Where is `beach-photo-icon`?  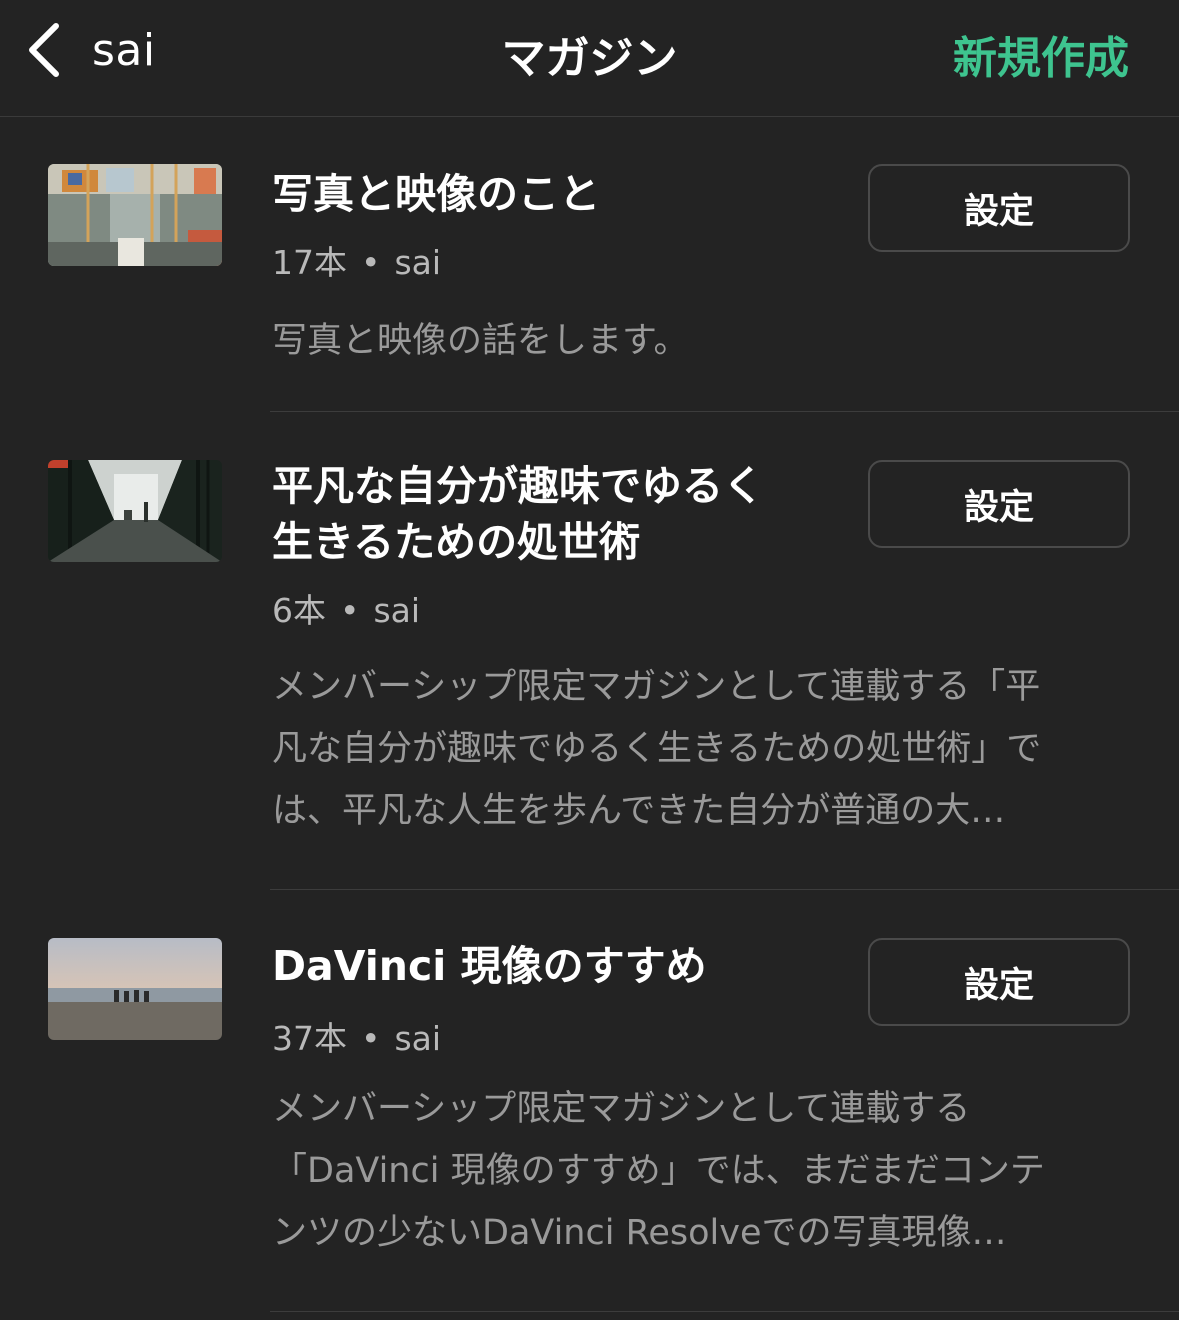 beach-photo-icon is located at coordinates (135, 989).